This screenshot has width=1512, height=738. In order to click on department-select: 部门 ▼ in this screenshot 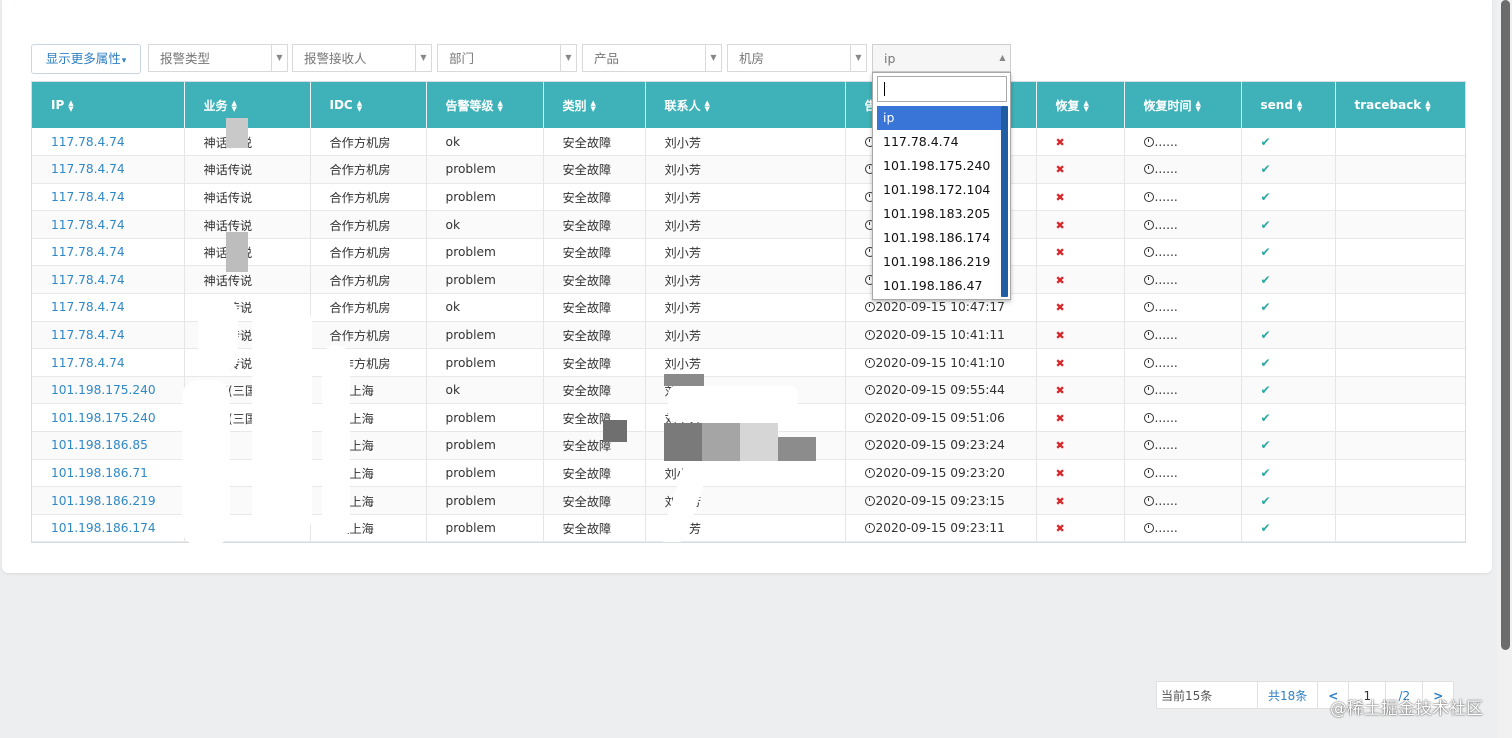, I will do `click(507, 58)`.